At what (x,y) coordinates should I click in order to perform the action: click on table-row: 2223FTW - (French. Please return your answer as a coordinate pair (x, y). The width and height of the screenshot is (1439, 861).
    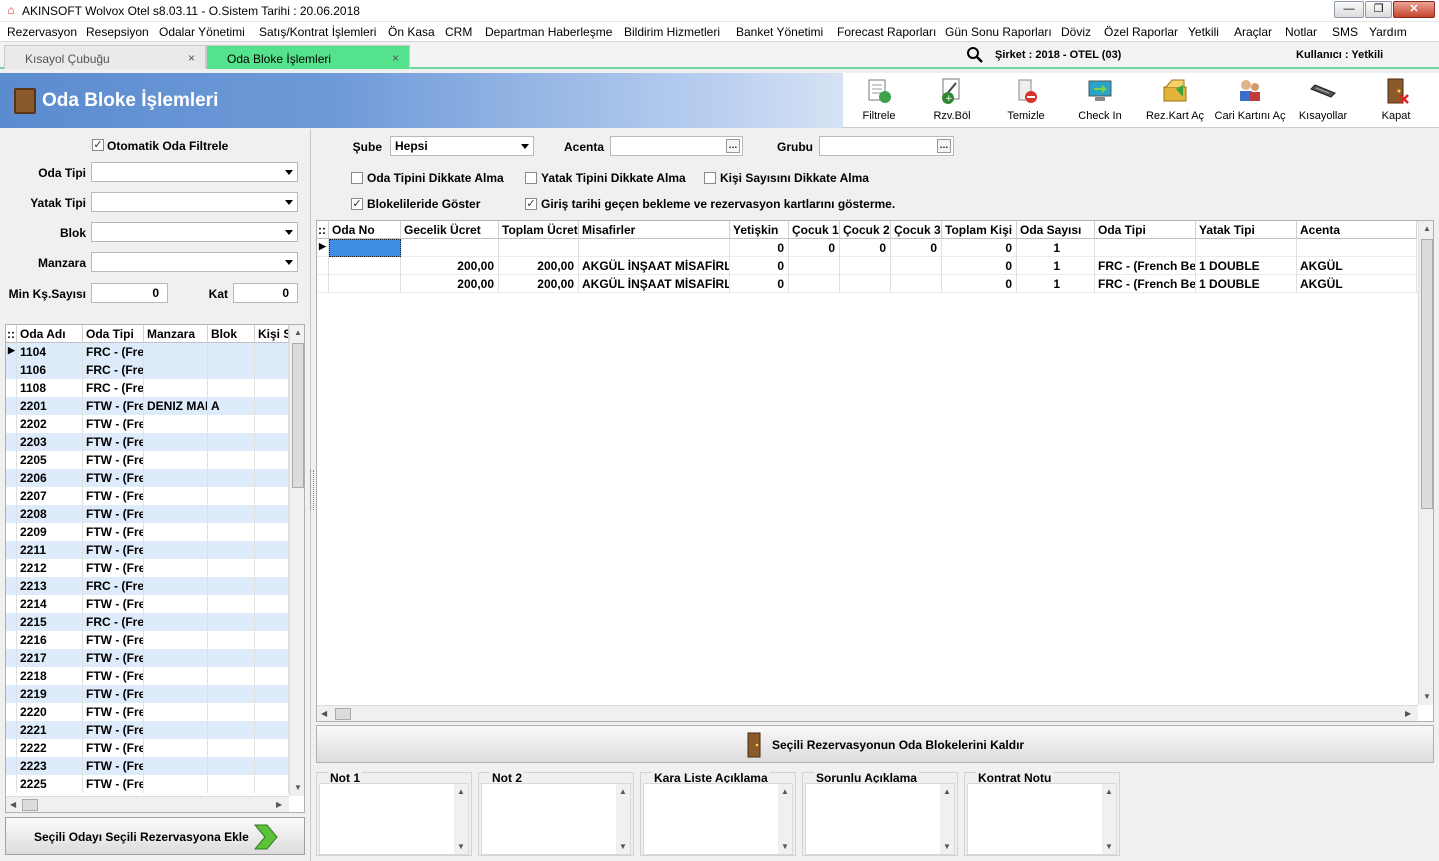
    Looking at the image, I should click on (147, 766).